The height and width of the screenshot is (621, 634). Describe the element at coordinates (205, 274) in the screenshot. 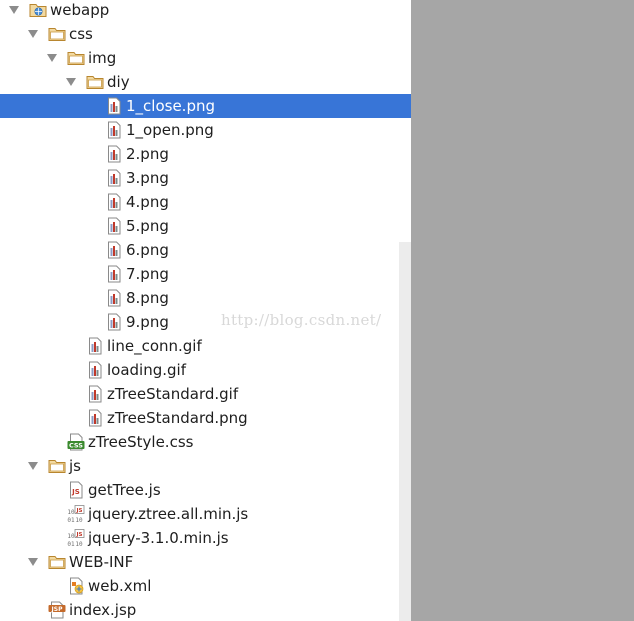

I see `tree-item-7-png: 7.png` at that location.